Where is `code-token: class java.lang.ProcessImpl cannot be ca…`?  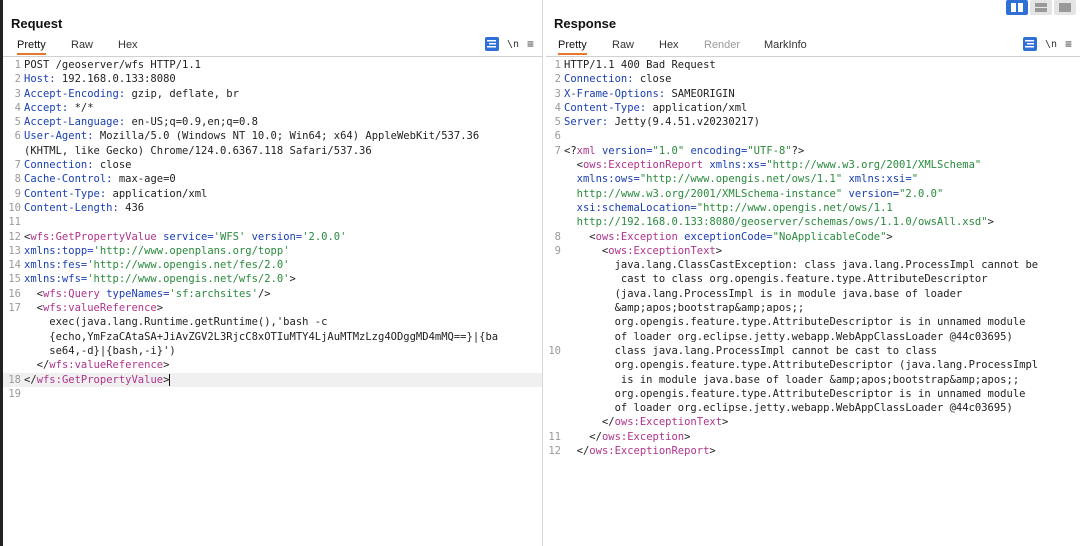 code-token: class java.lang.ProcessImpl cannot be ca… is located at coordinates (750, 350).